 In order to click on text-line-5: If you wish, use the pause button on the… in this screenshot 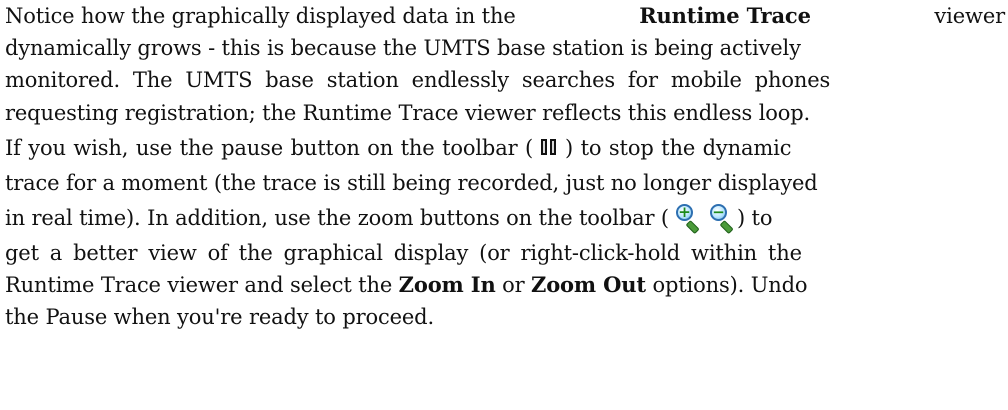, I will do `click(505, 148)`.